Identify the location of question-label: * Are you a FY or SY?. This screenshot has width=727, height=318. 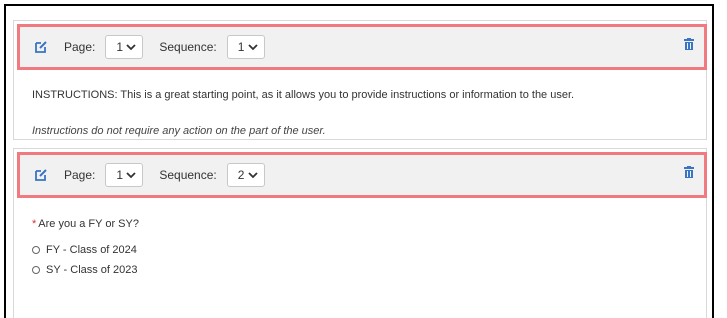
(85, 224).